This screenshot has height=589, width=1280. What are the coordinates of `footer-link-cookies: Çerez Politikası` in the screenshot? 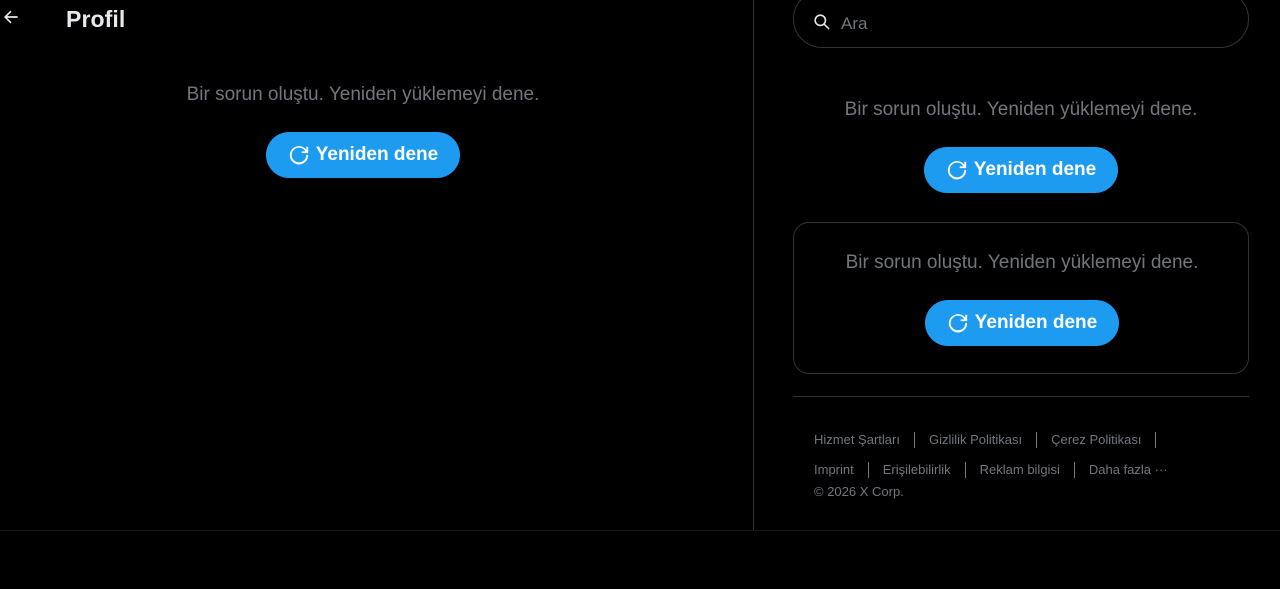 It's located at (1096, 440).